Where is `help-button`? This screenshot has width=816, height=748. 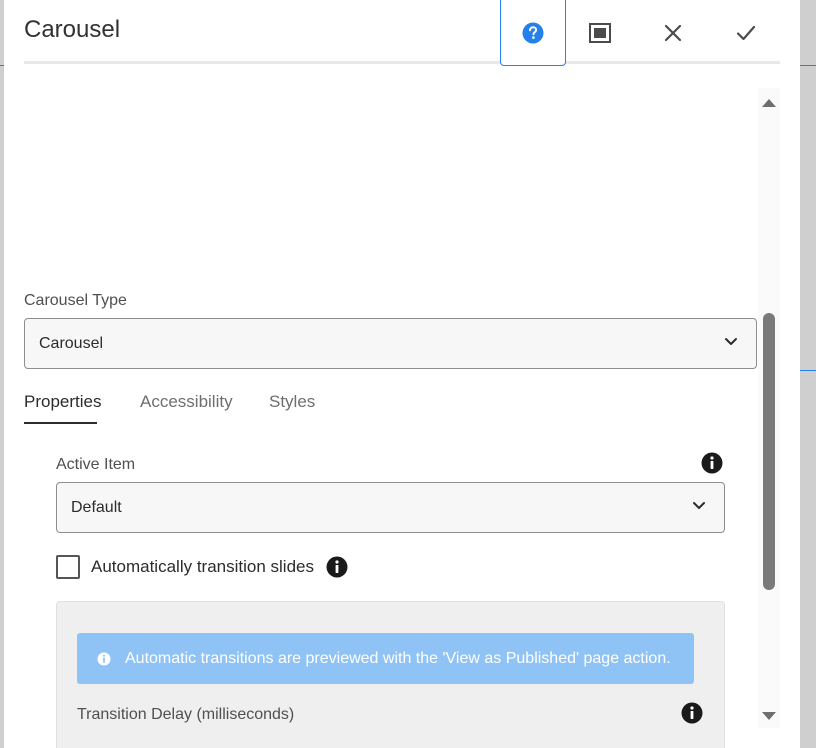 help-button is located at coordinates (533, 33).